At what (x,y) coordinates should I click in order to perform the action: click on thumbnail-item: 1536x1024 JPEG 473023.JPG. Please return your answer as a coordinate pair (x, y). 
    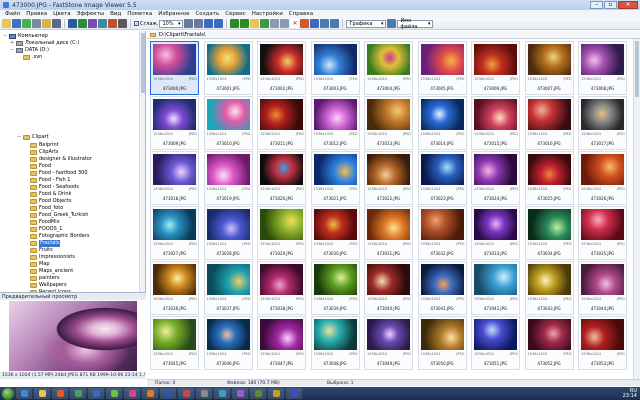
    Looking at the image, I should click on (442, 178).